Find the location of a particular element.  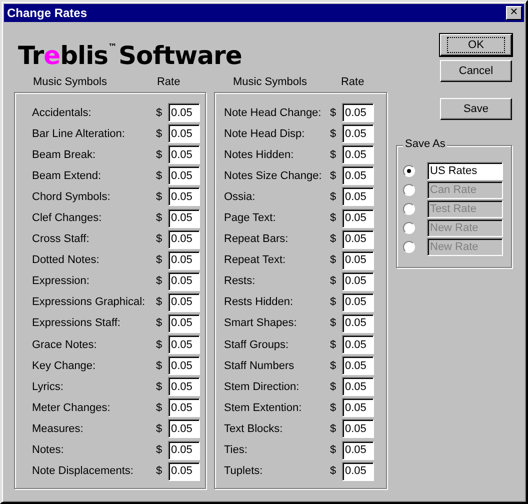

ok-button: OK is located at coordinates (476, 45).